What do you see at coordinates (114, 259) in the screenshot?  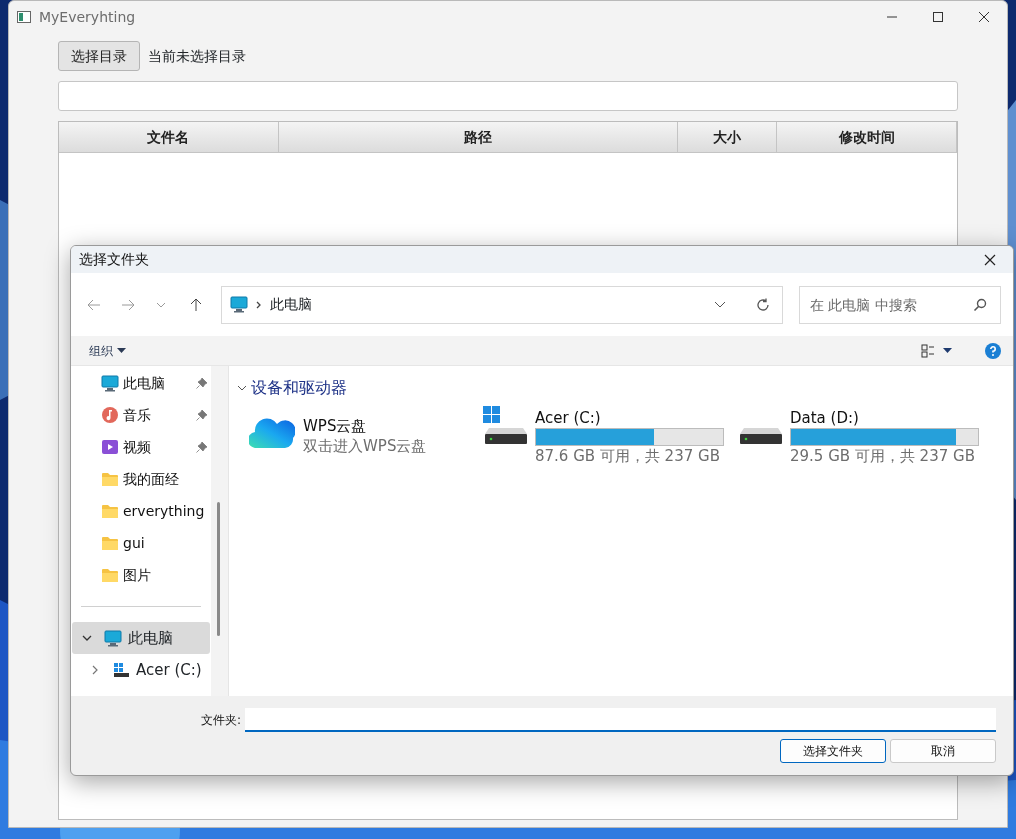 I see `dialog-title: 选择文件夹` at bounding box center [114, 259].